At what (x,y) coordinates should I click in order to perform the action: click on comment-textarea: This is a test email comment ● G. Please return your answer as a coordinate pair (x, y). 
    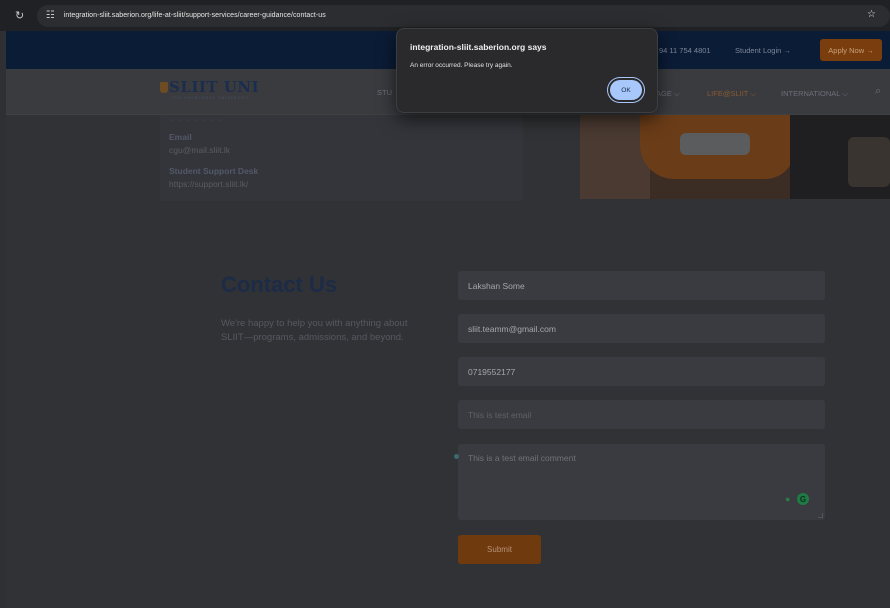
    Looking at the image, I should click on (639, 482).